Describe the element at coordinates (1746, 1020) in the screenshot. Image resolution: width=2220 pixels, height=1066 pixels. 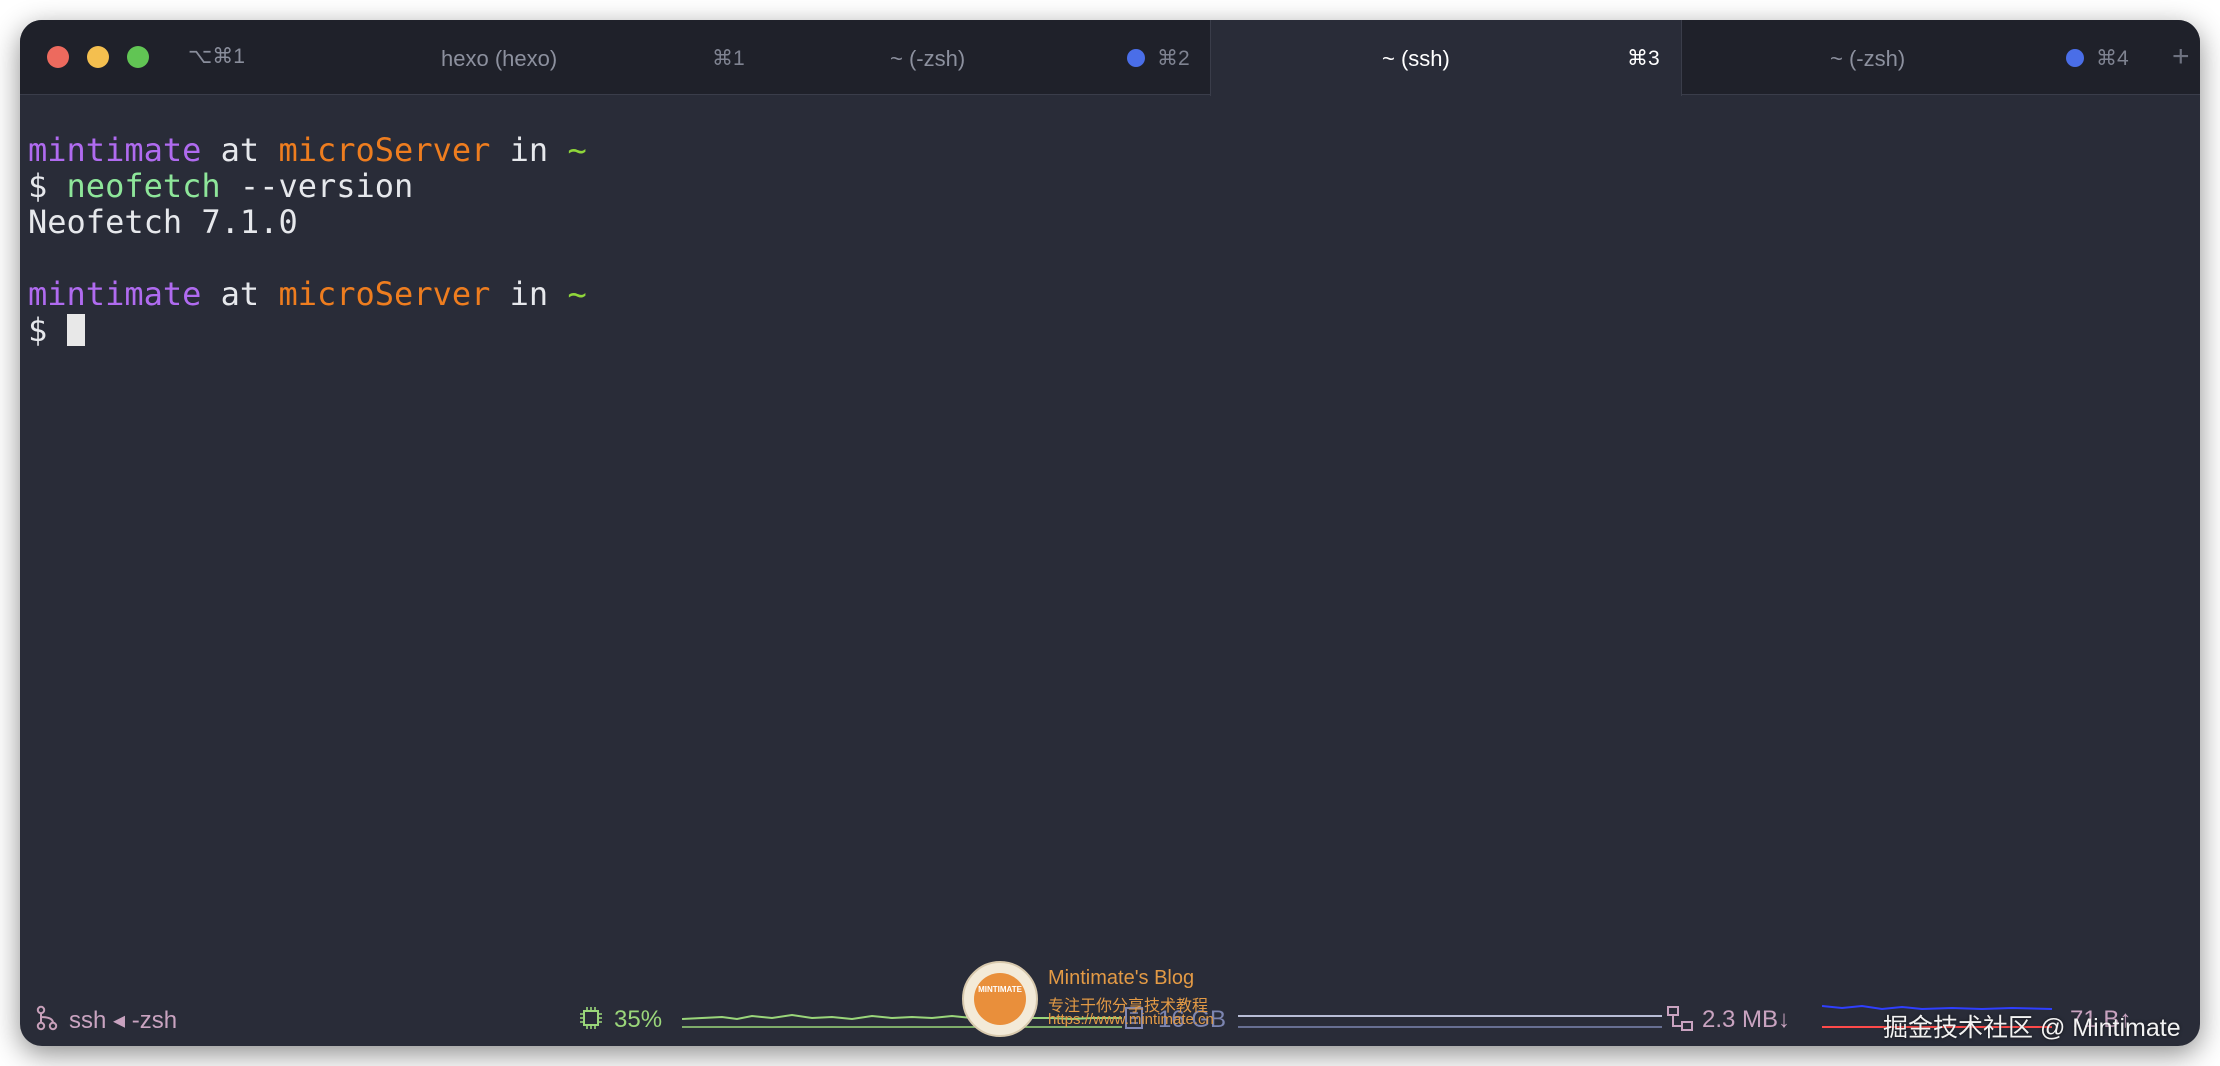
I see `network-download: 2.3 MB↓` at that location.